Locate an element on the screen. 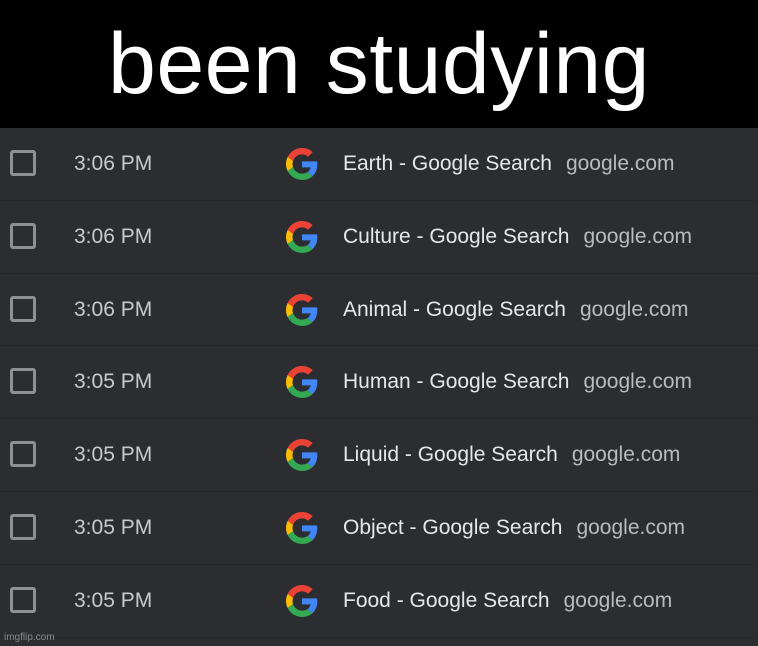  history-row: 3:05 PM Liquid - Google Search google.com is located at coordinates (379, 455).